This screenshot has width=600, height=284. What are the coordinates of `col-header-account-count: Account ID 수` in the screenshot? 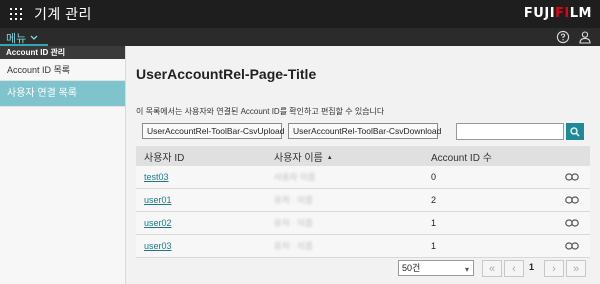 It's located at (488, 156).